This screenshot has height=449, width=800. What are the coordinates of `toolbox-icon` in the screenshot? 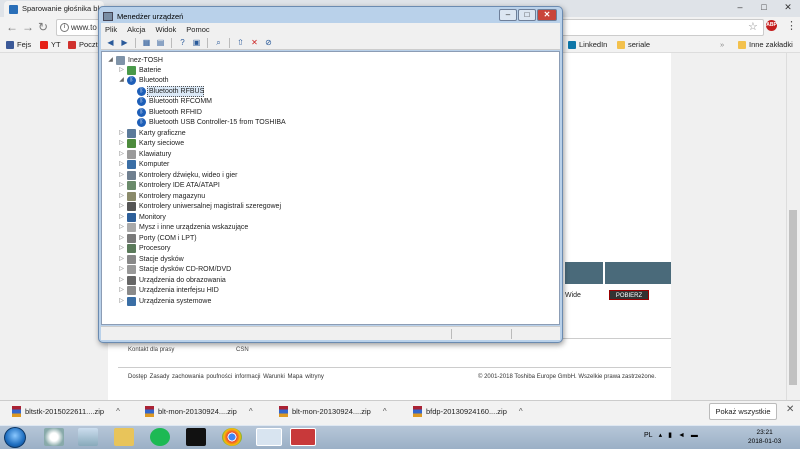 It's located at (303, 437).